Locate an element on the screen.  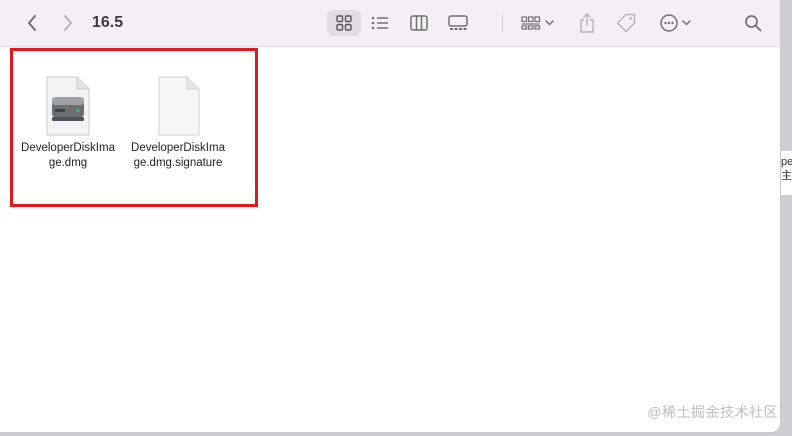
column-view-icon is located at coordinates (419, 23).